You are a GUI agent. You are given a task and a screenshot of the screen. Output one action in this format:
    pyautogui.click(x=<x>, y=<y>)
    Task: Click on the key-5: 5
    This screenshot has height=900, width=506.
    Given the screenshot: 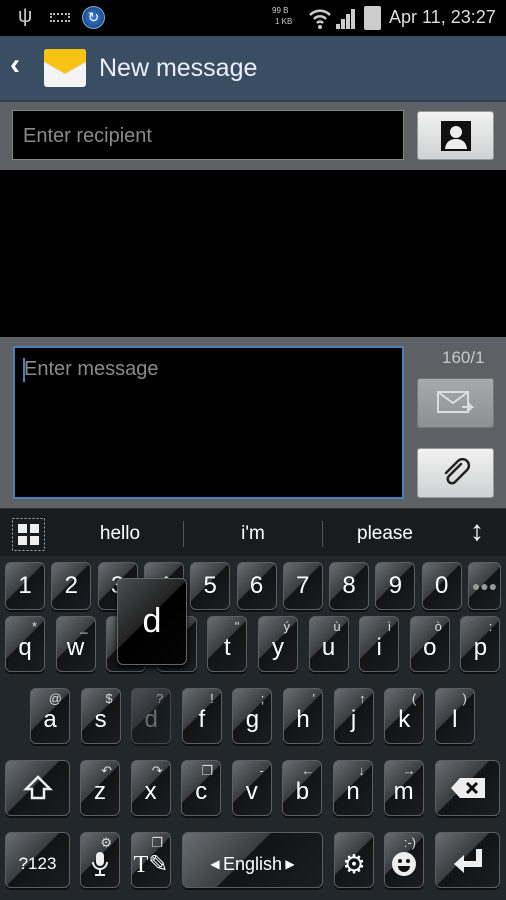 What is the action you would take?
    pyautogui.click(x=210, y=586)
    